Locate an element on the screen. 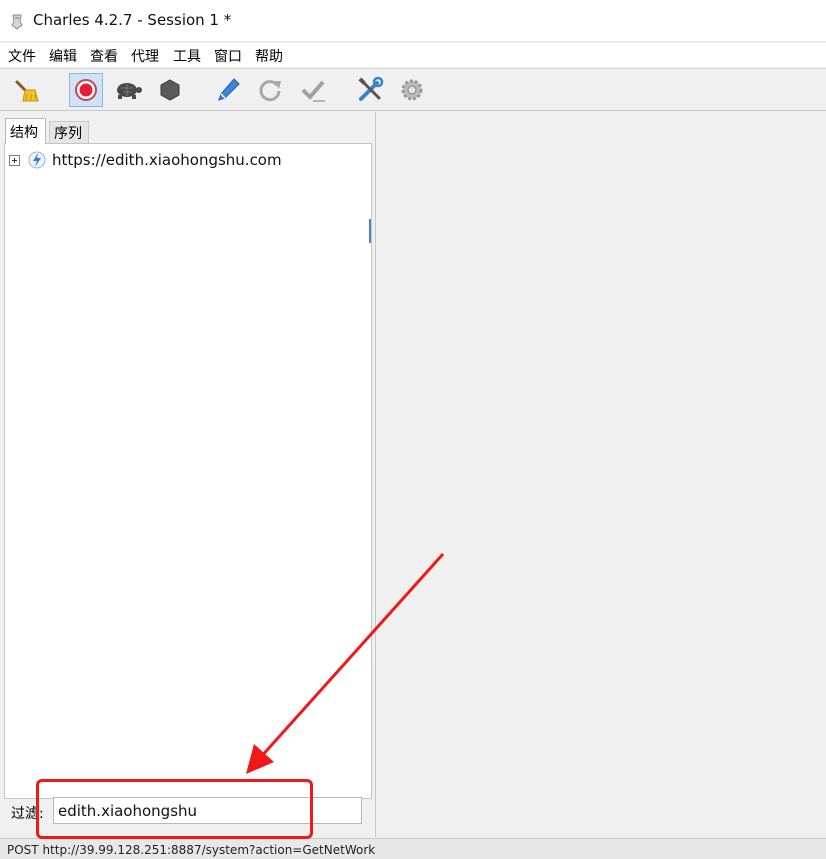 This screenshot has height=859, width=826. menu-help: 帮助 is located at coordinates (269, 56).